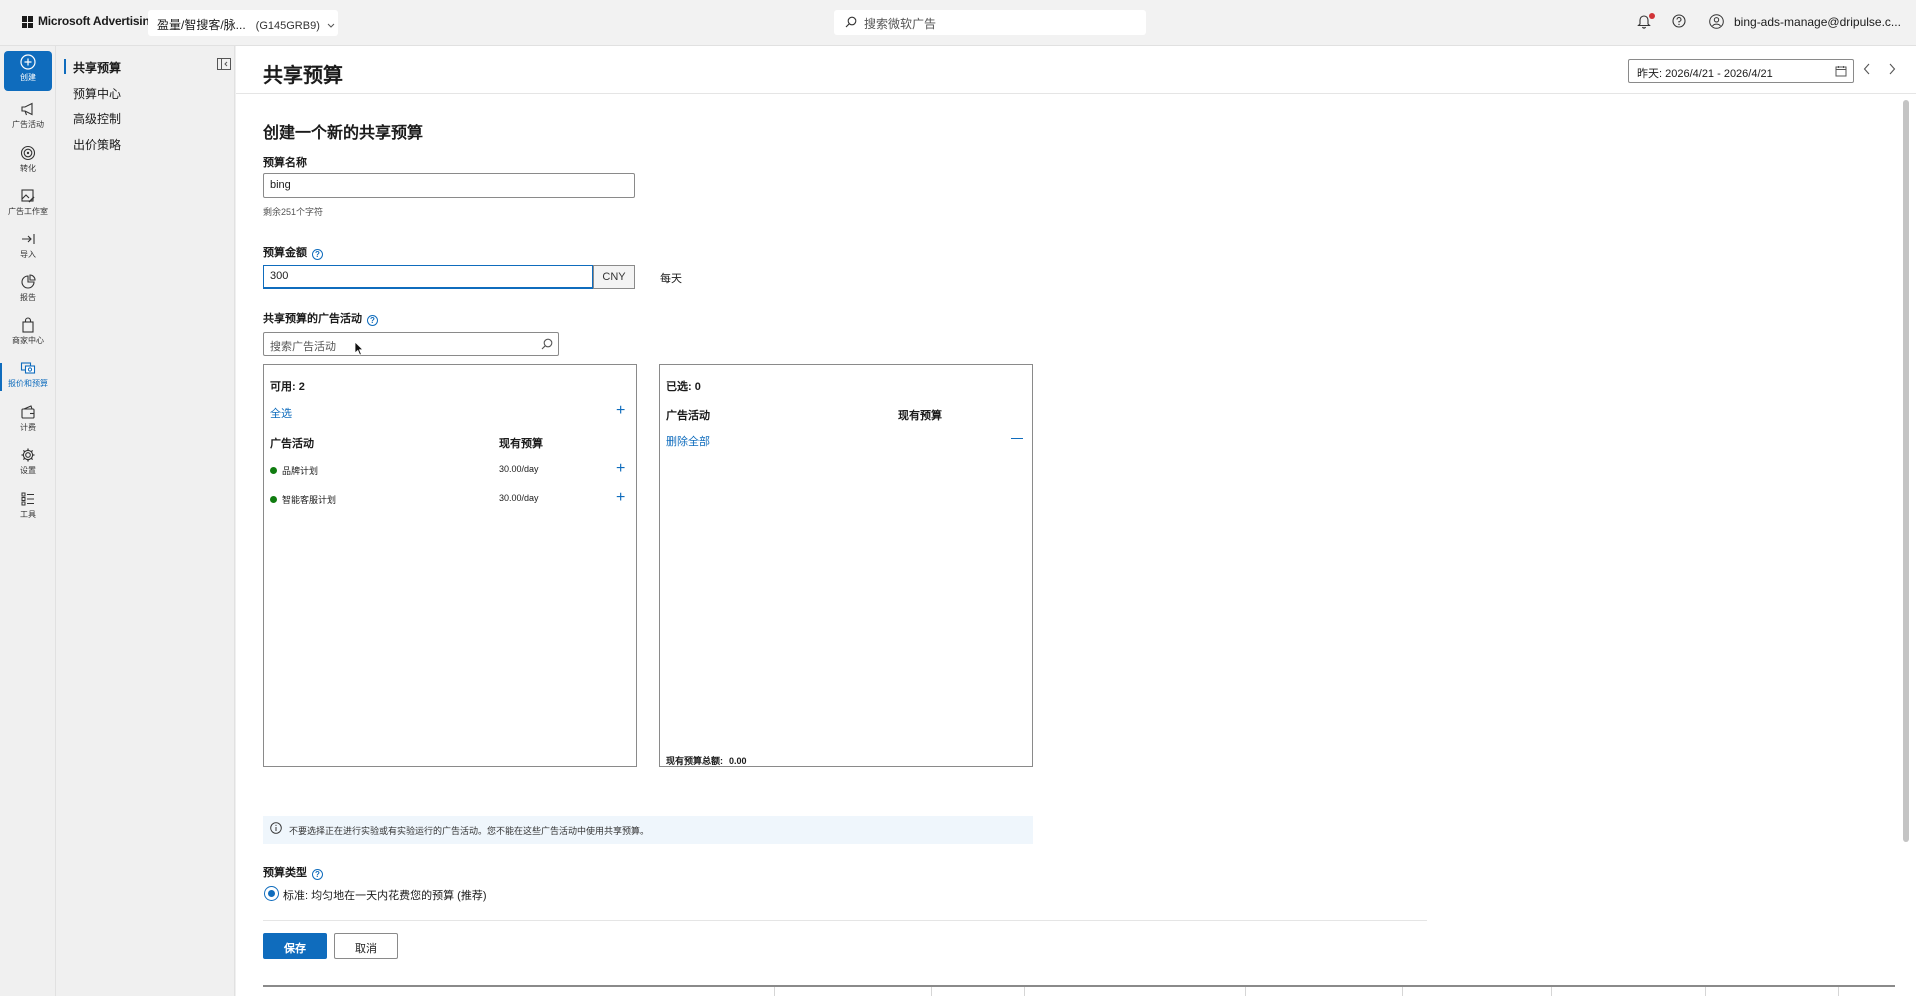 Image resolution: width=1916 pixels, height=996 pixels. I want to click on account-id: (G145GRB9), so click(287, 26).